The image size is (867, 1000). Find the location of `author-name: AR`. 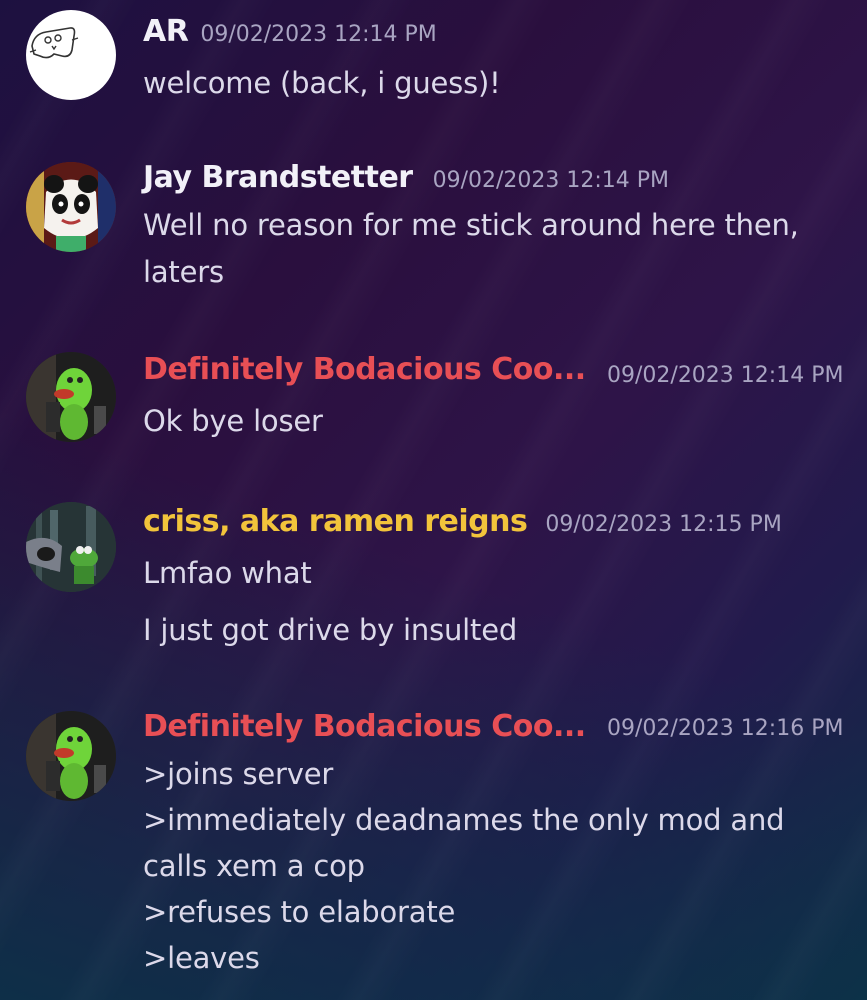

author-name: AR is located at coordinates (166, 31).